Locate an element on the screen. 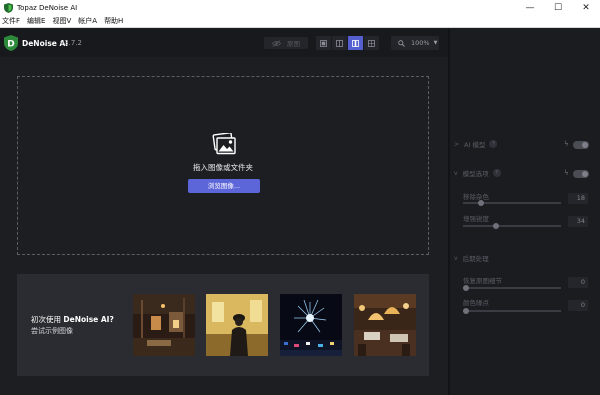 This screenshot has height=395, width=600. zoom-magnifier-icon is located at coordinates (401, 43).